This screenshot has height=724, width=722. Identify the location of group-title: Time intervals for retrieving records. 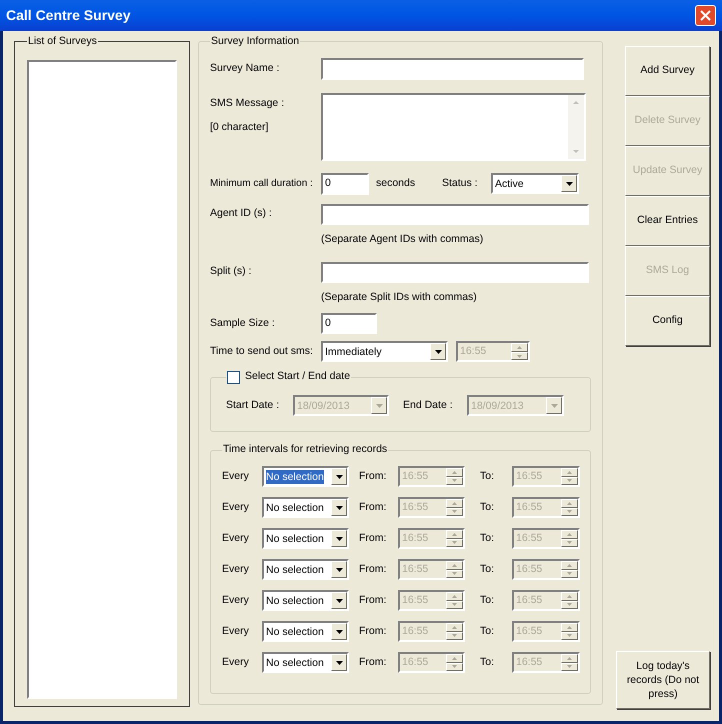
(305, 450).